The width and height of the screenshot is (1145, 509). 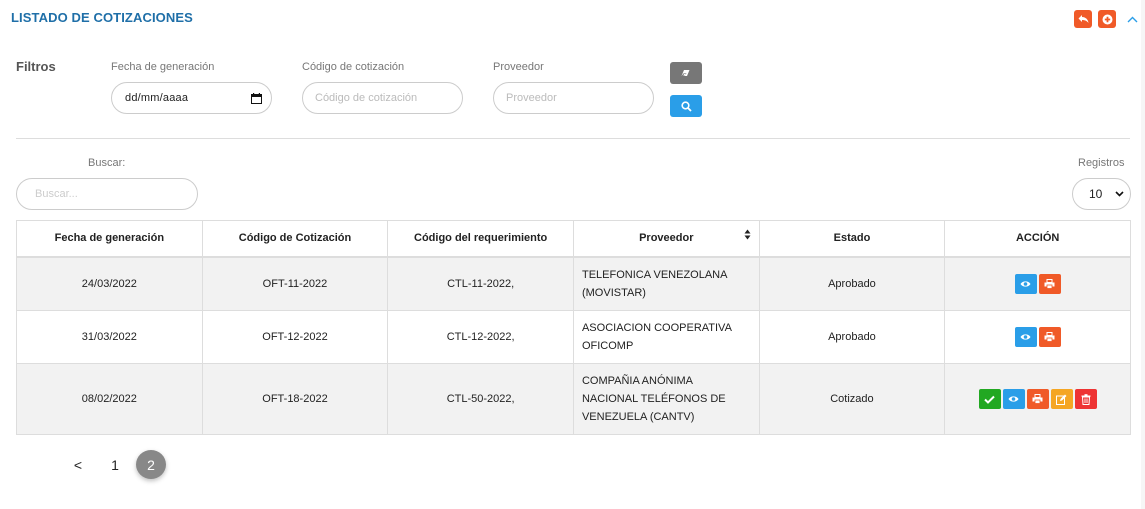 I want to click on section-divider, so click(x=573, y=138).